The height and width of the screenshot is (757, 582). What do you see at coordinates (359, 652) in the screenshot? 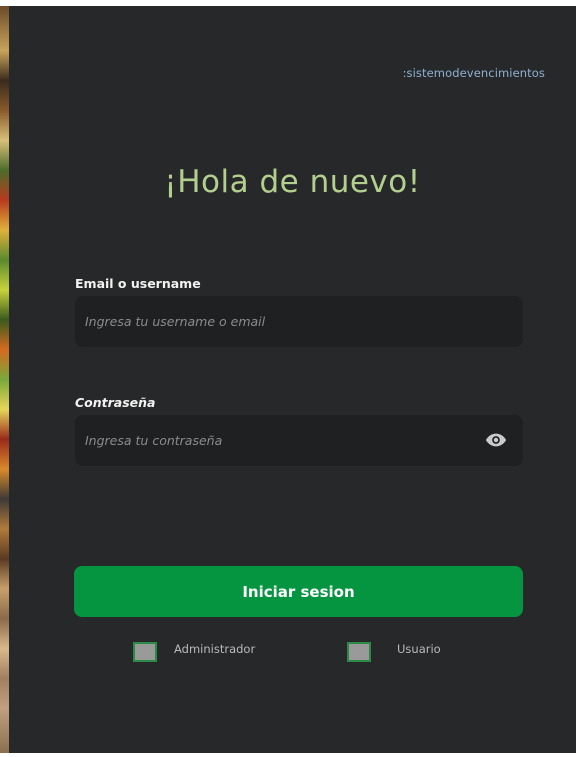
I see `usuario-checkbox` at bounding box center [359, 652].